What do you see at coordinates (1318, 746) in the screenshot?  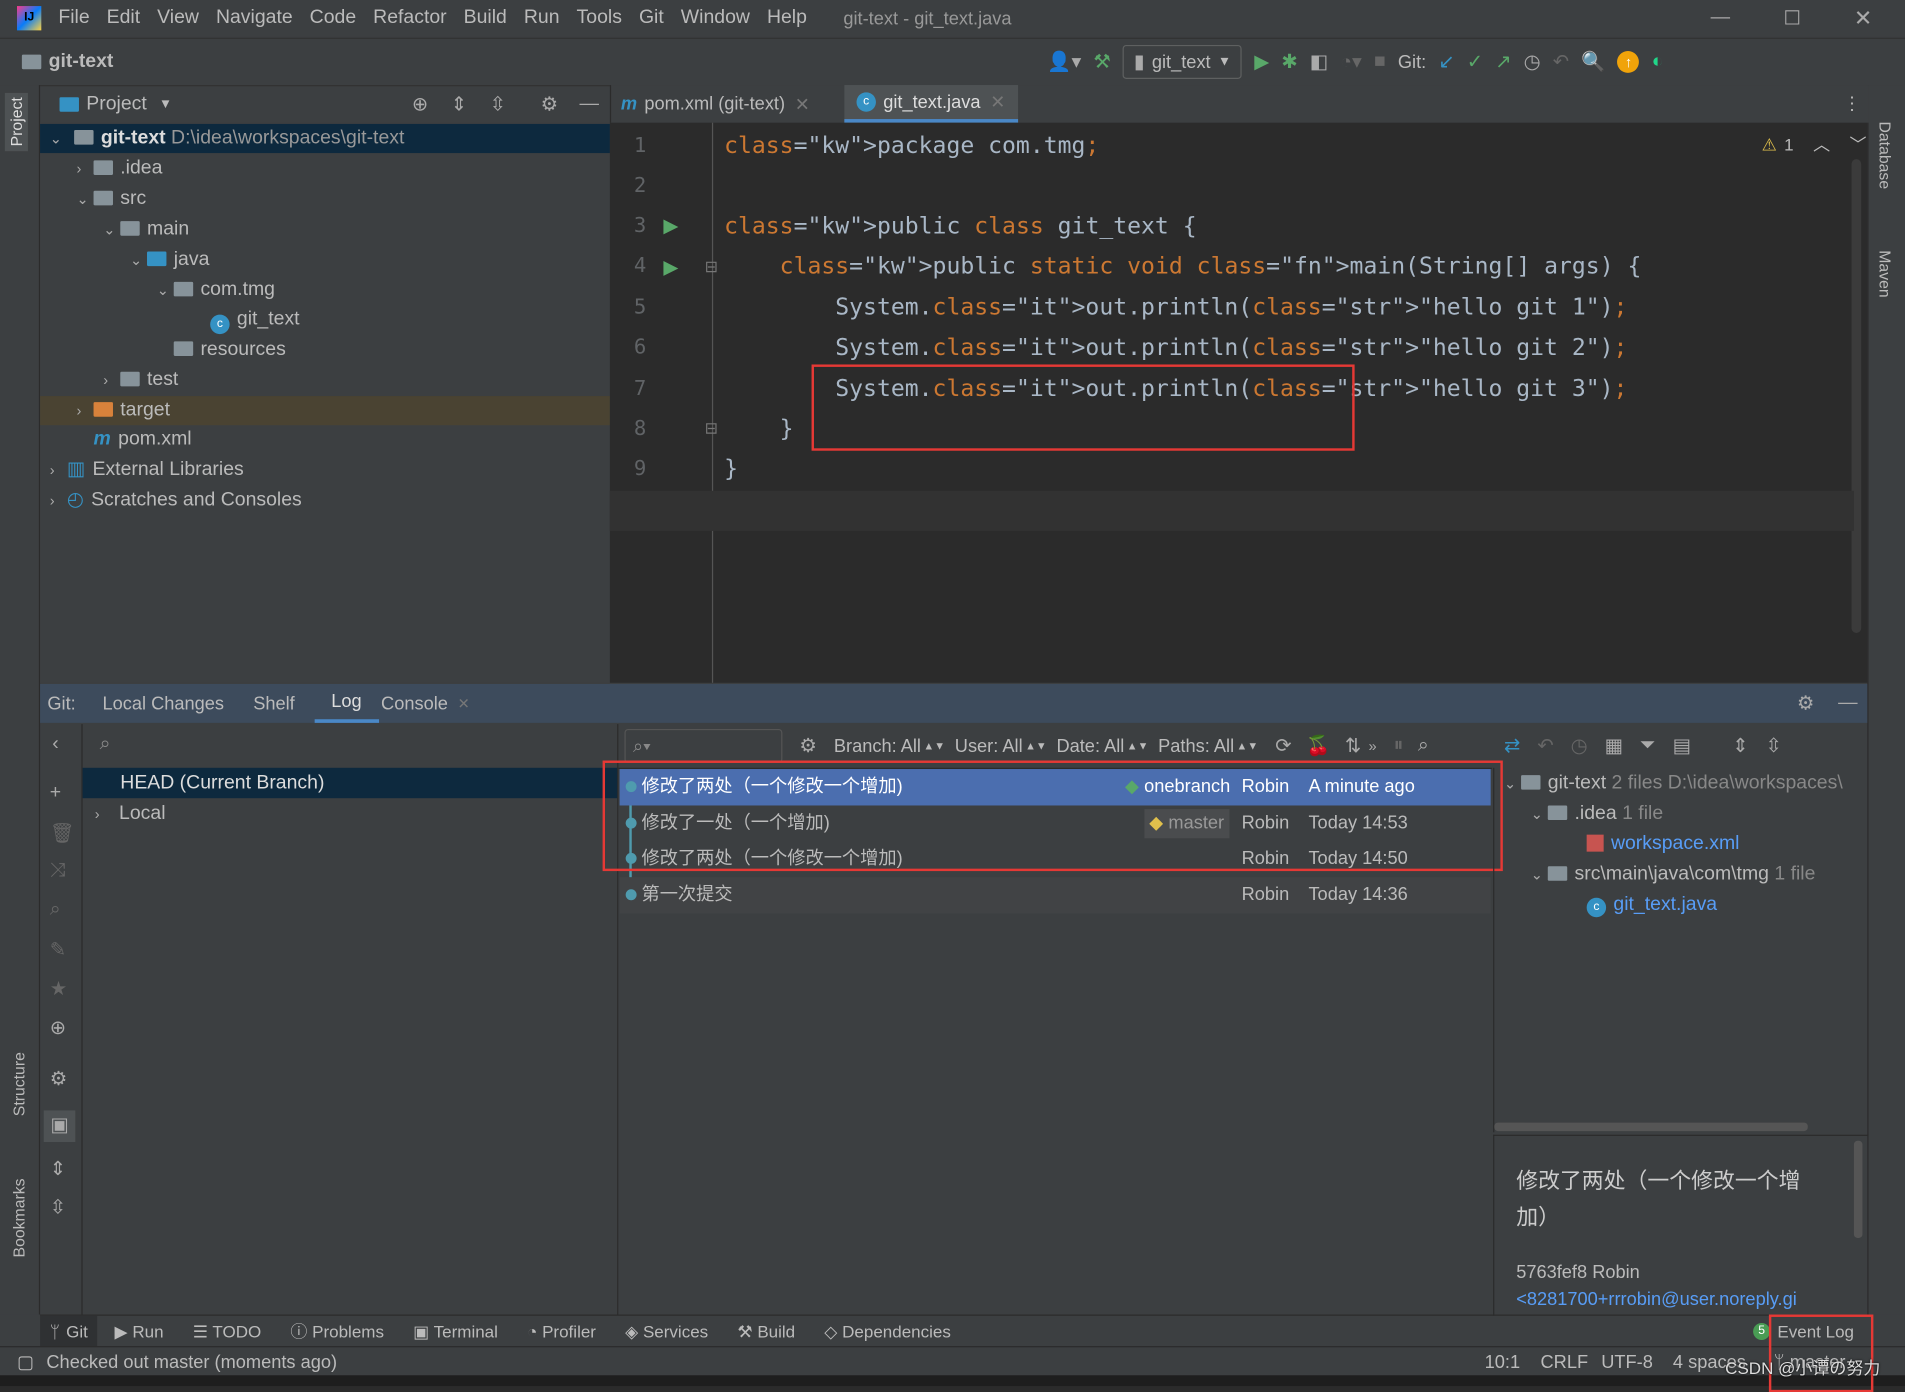 I see `cherry-pick-icon: 🍒` at bounding box center [1318, 746].